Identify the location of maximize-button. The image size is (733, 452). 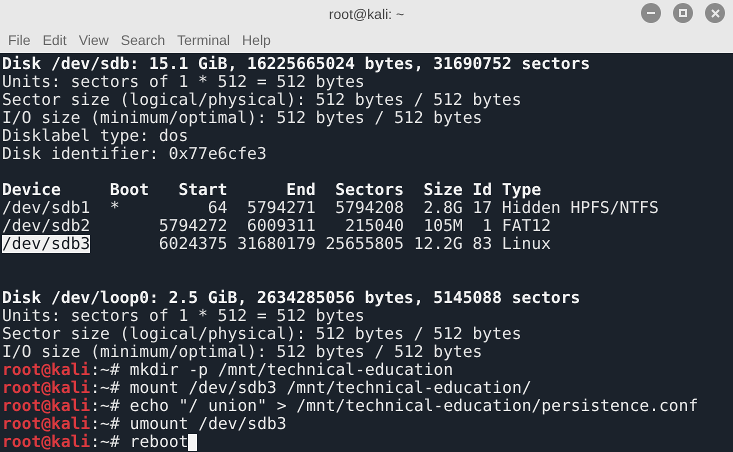
(683, 13).